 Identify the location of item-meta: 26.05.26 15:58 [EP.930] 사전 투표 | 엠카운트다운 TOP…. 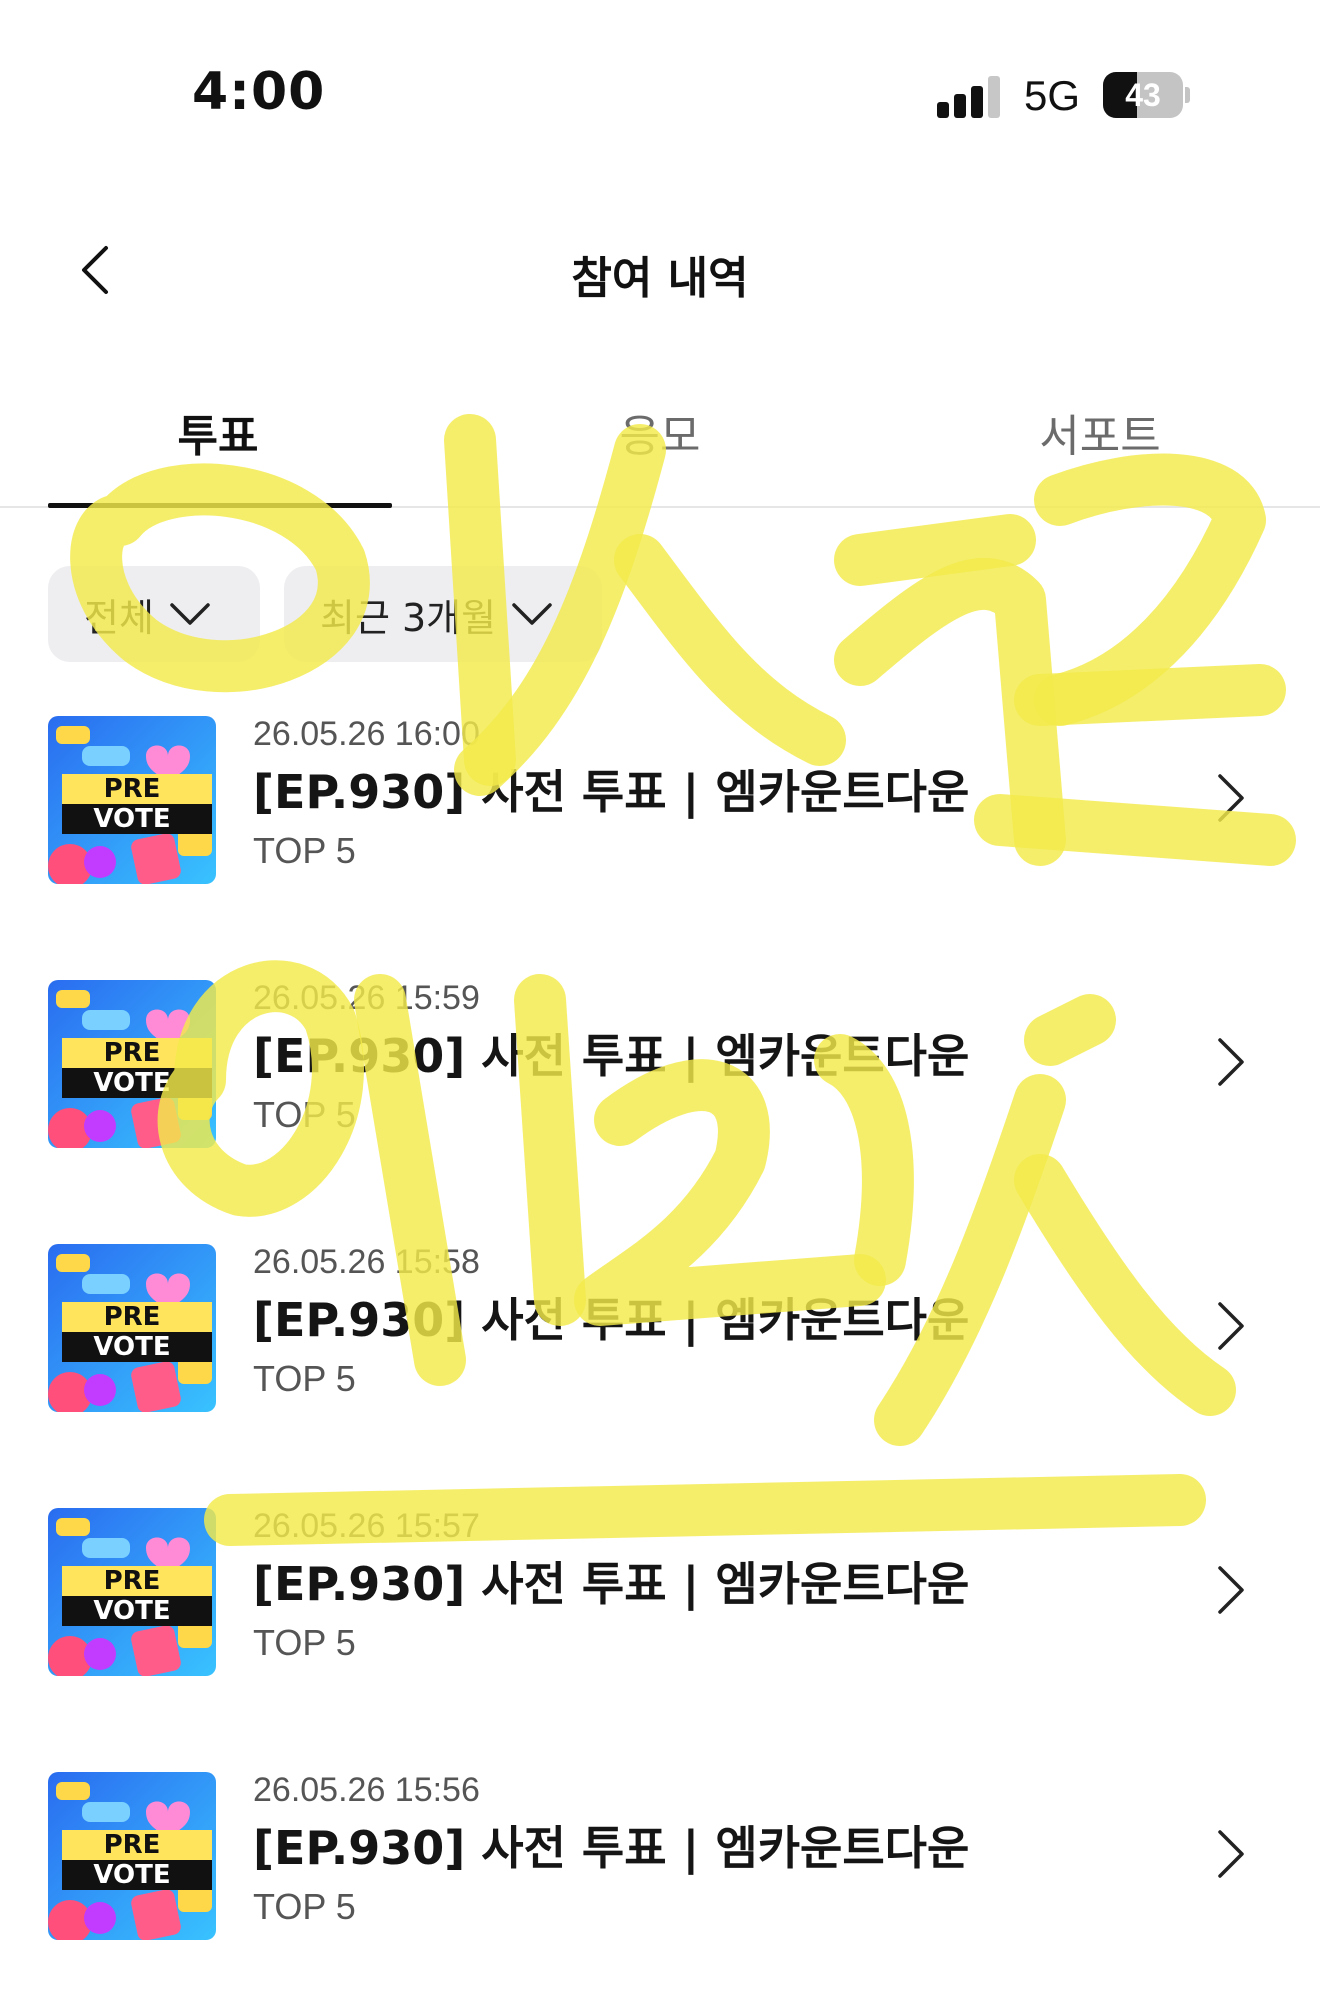
(733, 1322).